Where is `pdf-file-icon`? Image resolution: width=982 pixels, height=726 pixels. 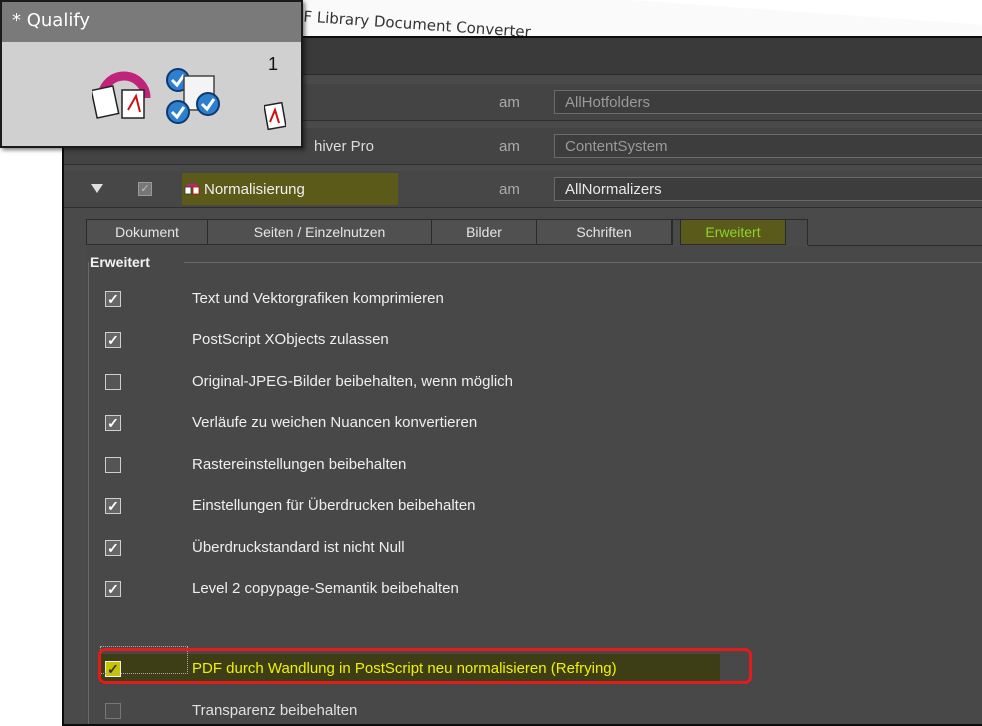
pdf-file-icon is located at coordinates (275, 116).